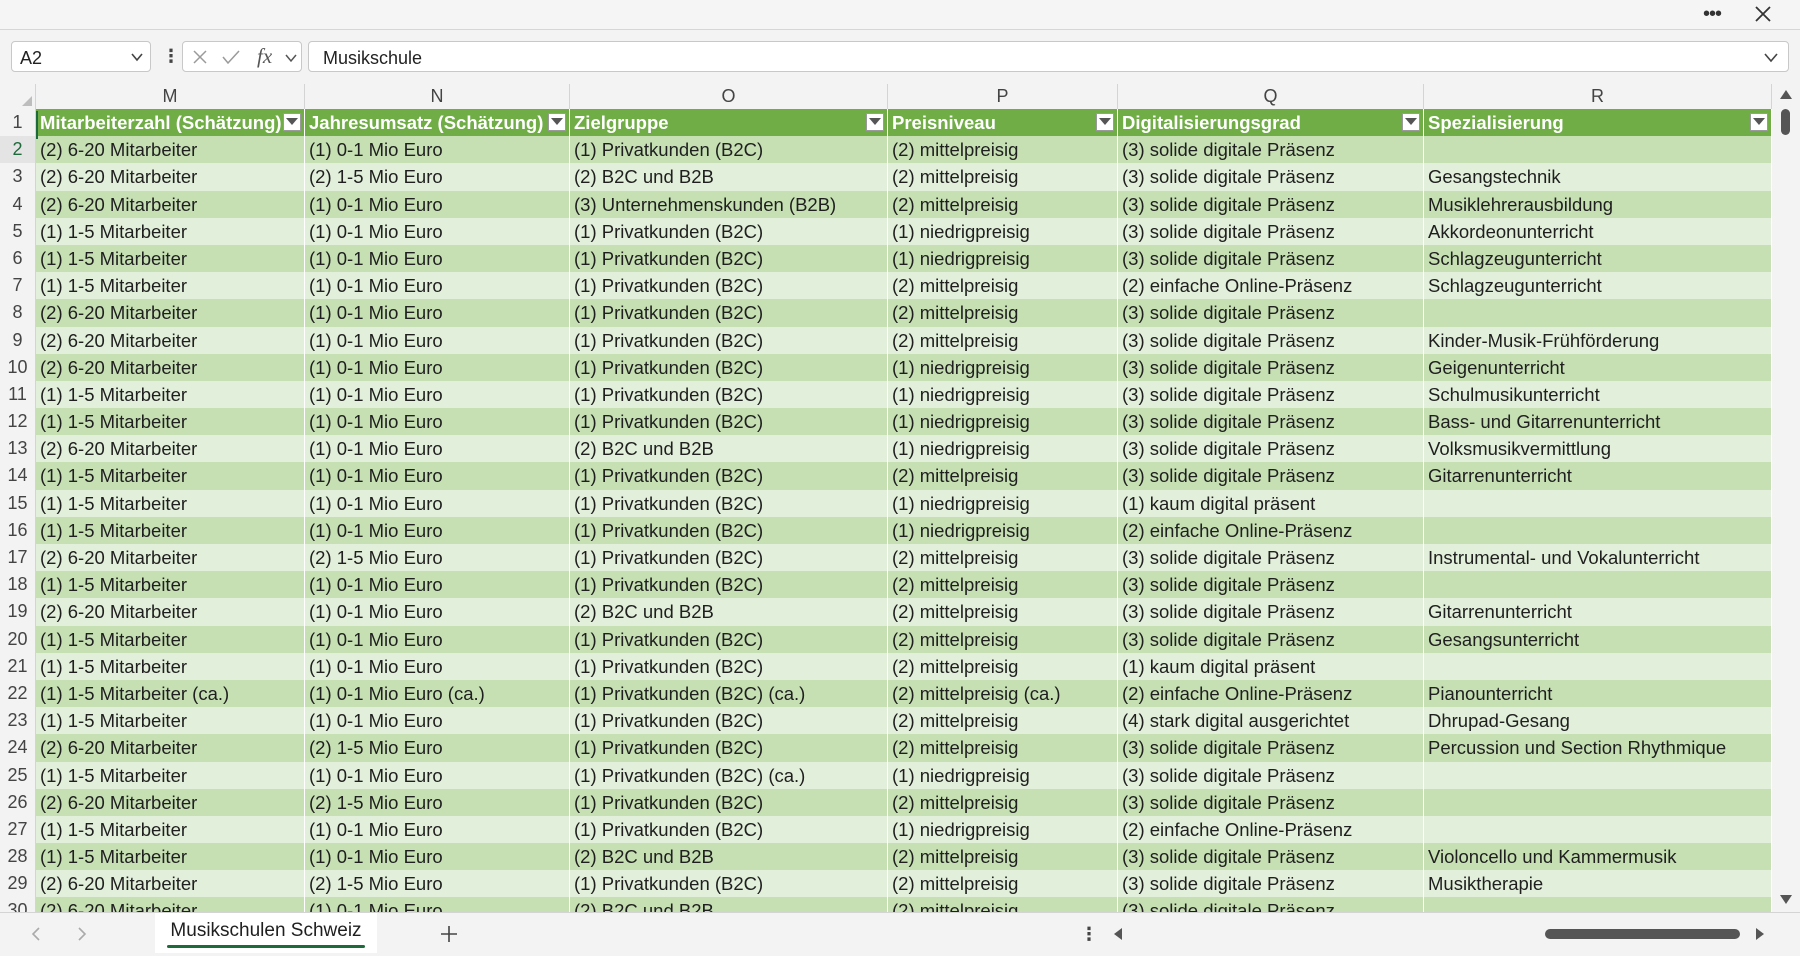  What do you see at coordinates (1598, 693) in the screenshot?
I see `table-cell: Pianounterricht` at bounding box center [1598, 693].